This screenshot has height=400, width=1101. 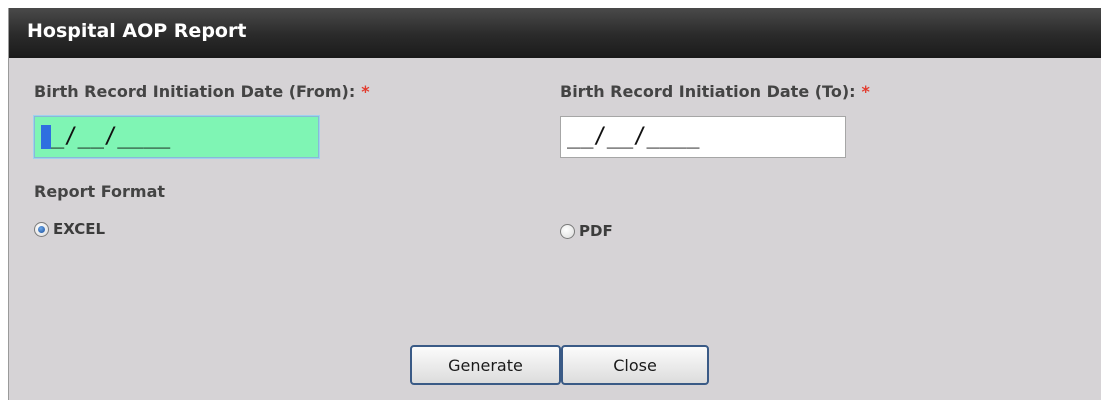 I want to click on radio-excel-option: EXCEL, so click(x=69, y=229).